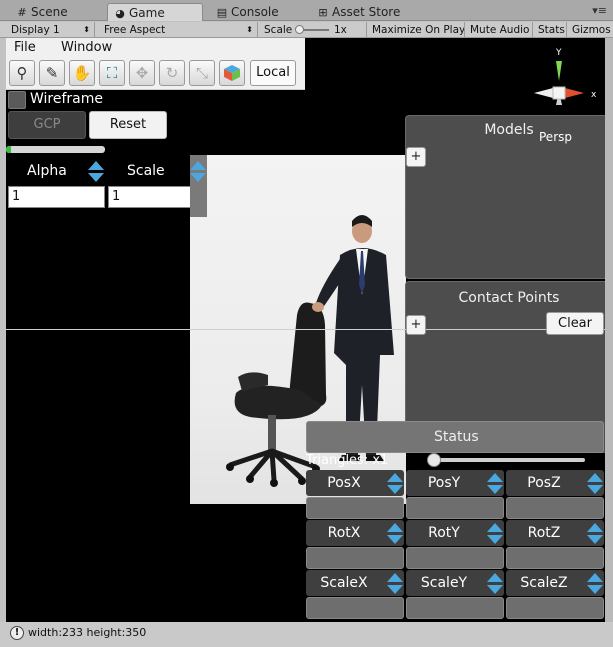  I want to click on gizmo-y-label: Y, so click(558, 53).